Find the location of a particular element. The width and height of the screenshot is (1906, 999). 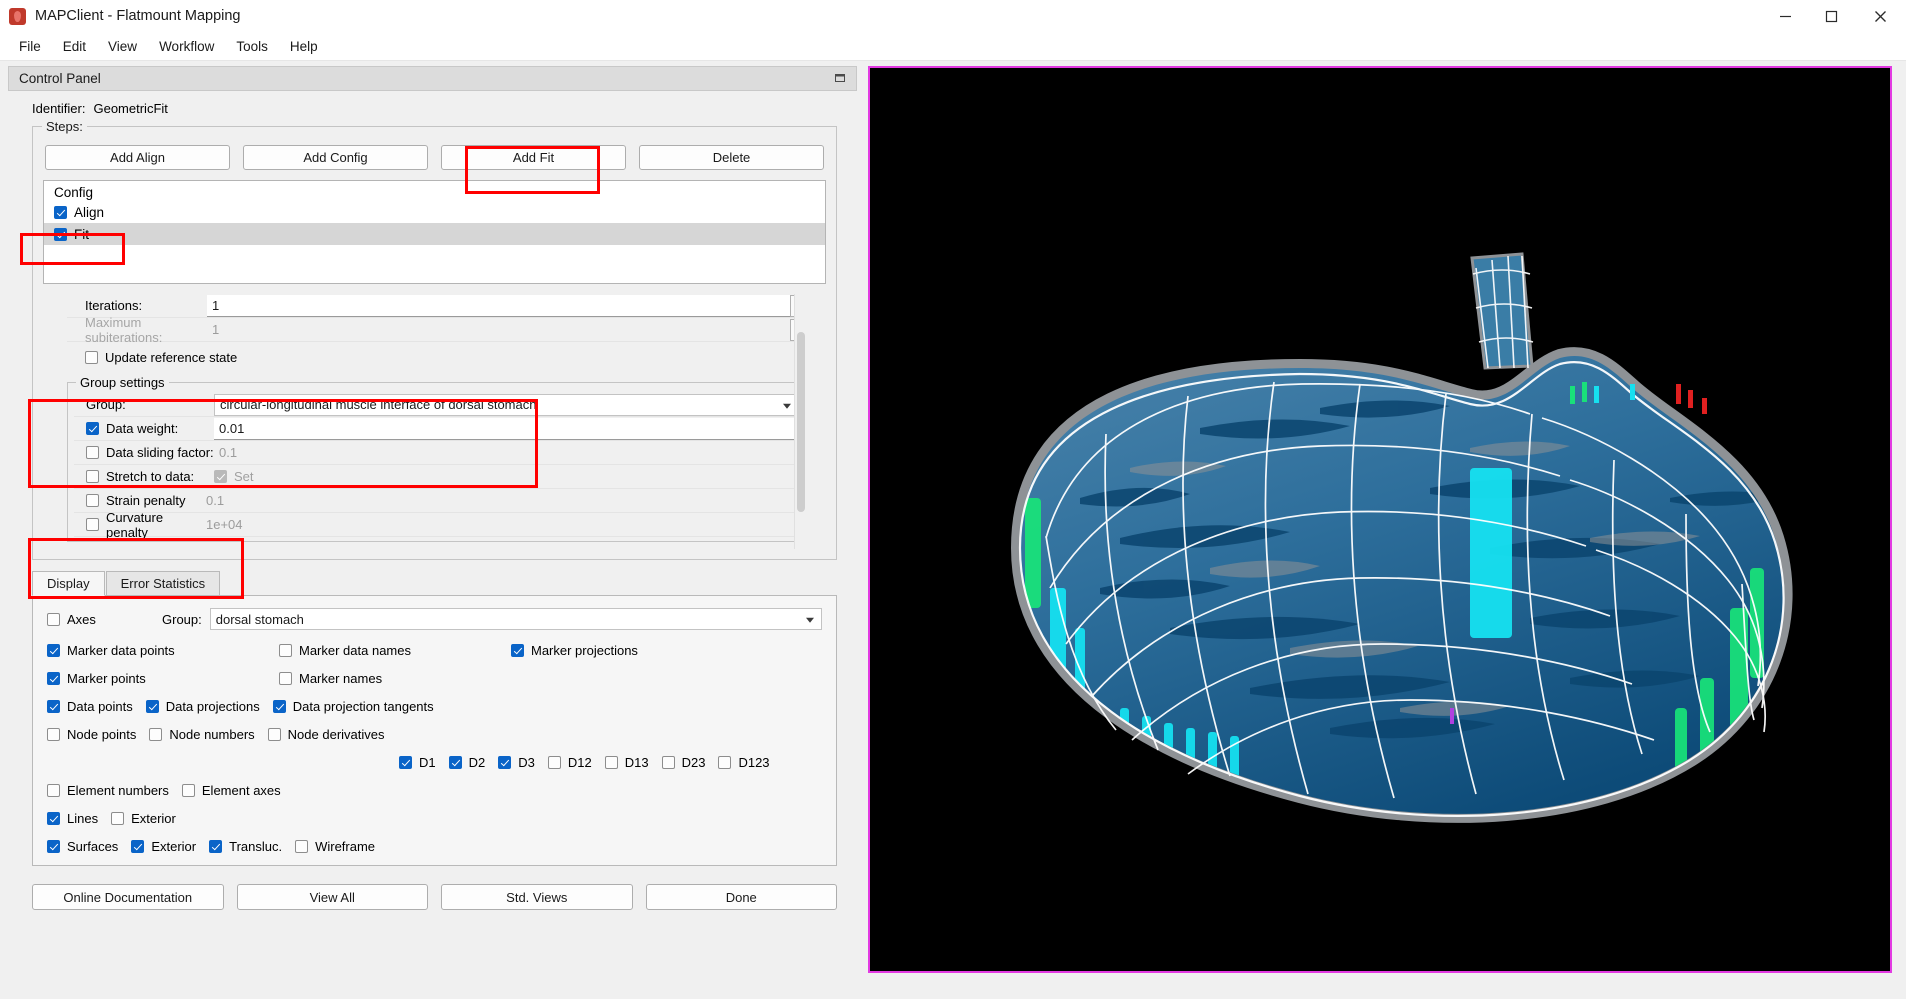

element-axes-checkbox is located at coordinates (188, 790).